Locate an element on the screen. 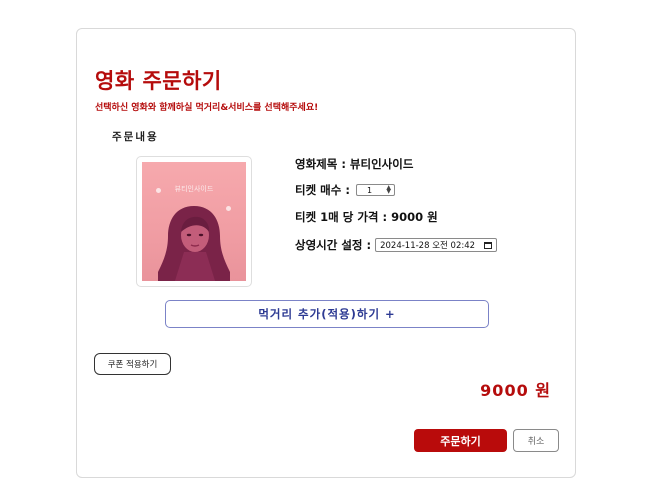 The image size is (646, 500). ticket-count-value: 1 is located at coordinates (369, 190).